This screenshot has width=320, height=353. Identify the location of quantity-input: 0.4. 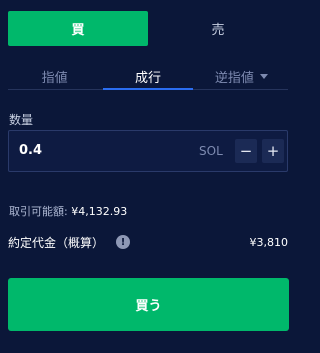
(30, 150).